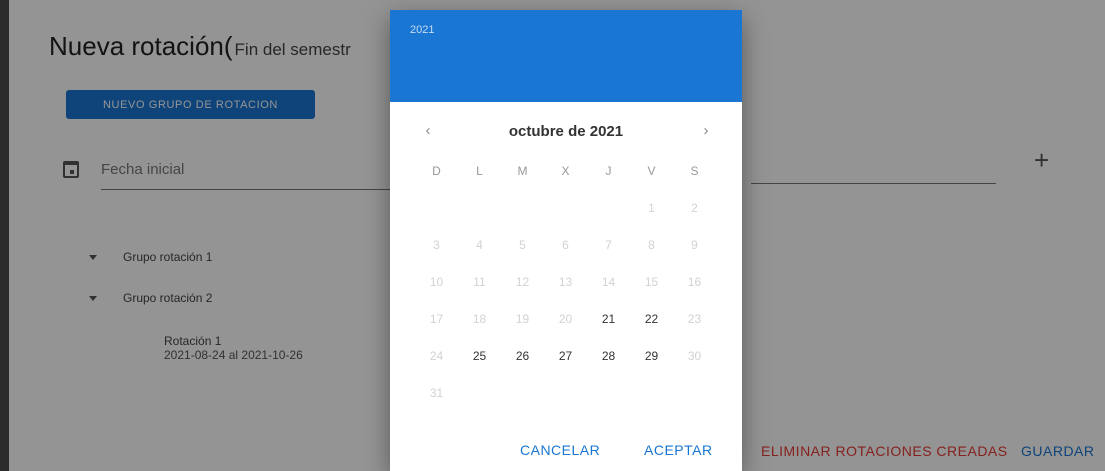 The width and height of the screenshot is (1105, 471). What do you see at coordinates (608, 328) in the screenshot?
I see `day-cell: 21` at bounding box center [608, 328].